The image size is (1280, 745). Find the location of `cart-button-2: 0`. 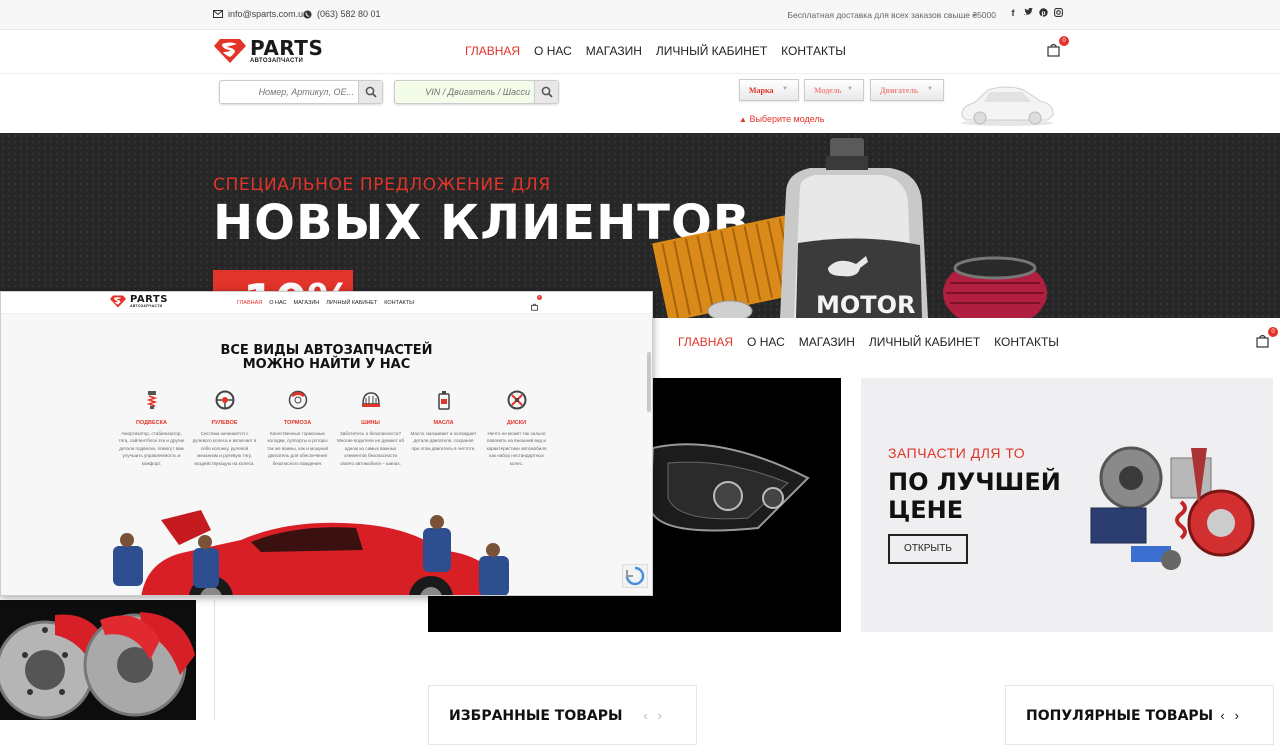

cart-button-2: 0 is located at coordinates (1267, 338).